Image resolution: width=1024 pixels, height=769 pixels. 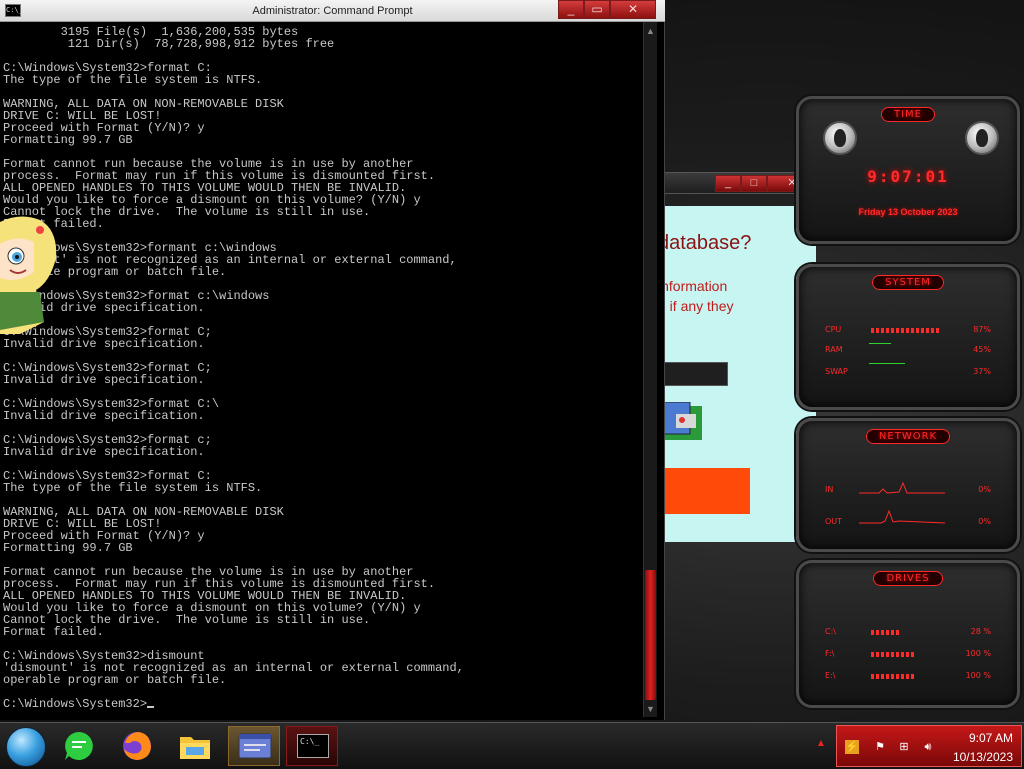 What do you see at coordinates (908, 578) in the screenshot?
I see `drives-gadget-title: DRIVES` at bounding box center [908, 578].